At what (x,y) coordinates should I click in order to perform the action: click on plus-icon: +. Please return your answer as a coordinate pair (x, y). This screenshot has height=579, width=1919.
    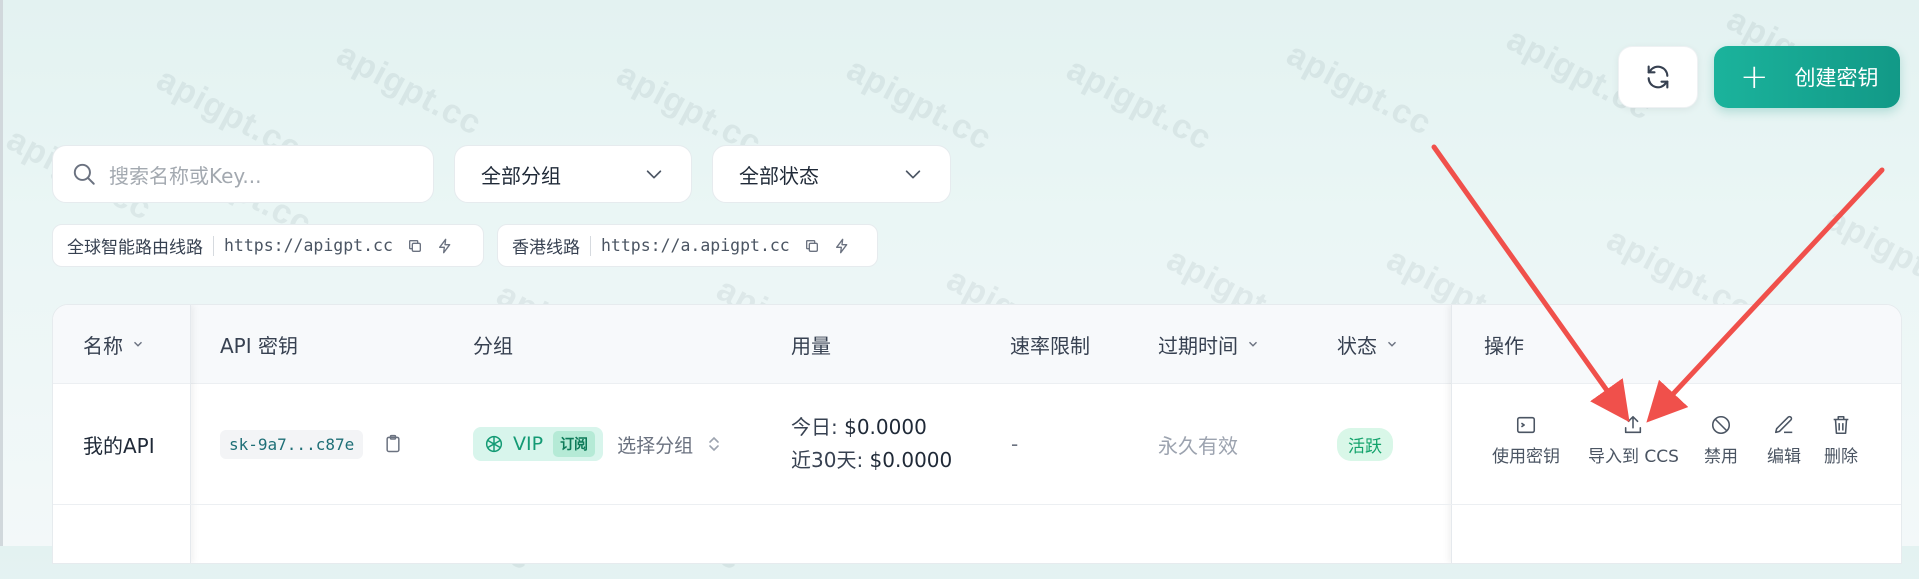
    Looking at the image, I should click on (1754, 77).